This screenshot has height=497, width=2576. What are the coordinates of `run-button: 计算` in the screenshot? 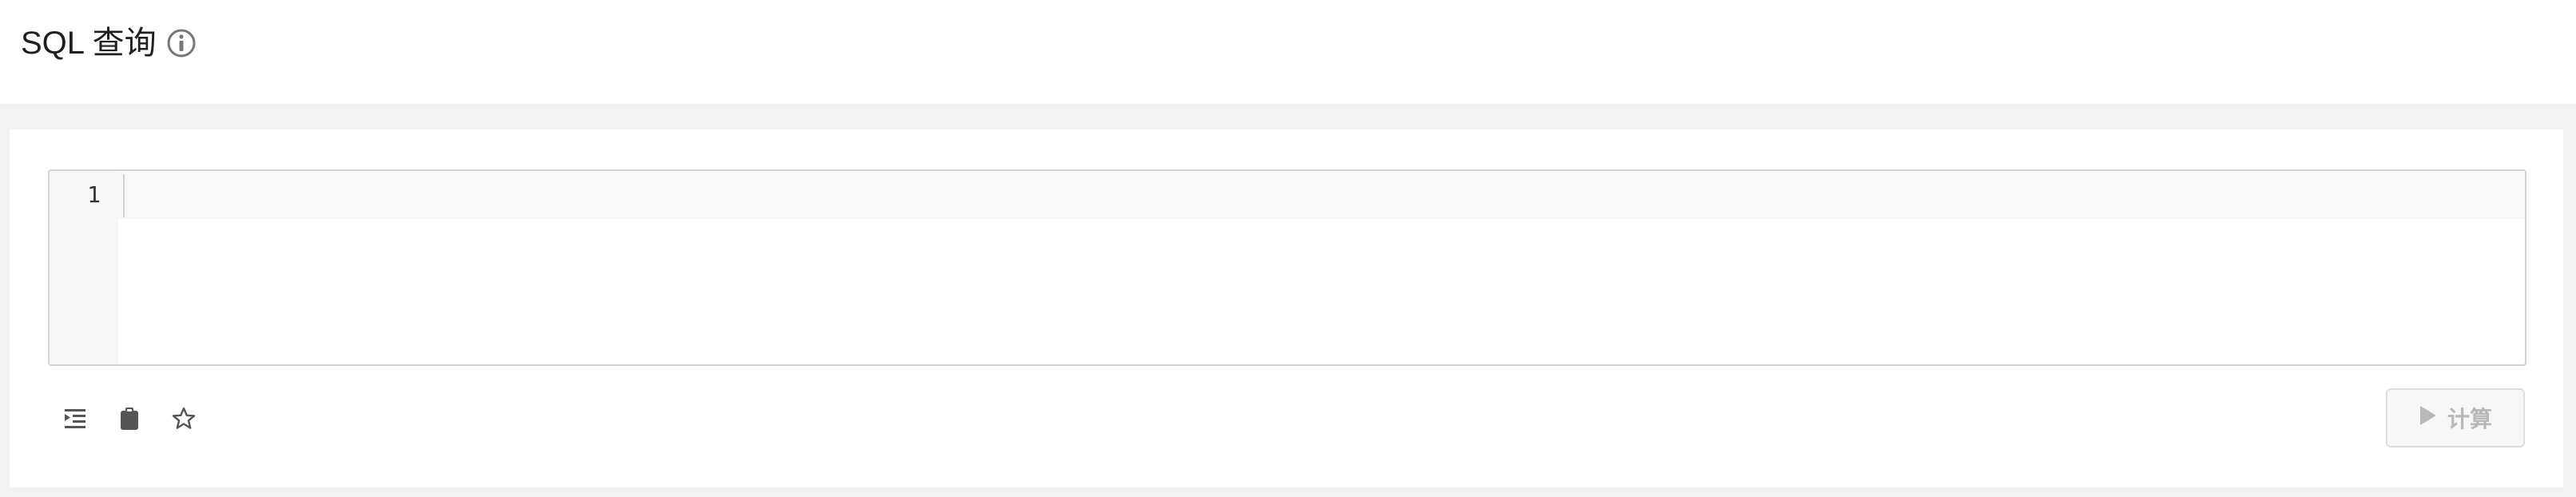 It's located at (2455, 418).